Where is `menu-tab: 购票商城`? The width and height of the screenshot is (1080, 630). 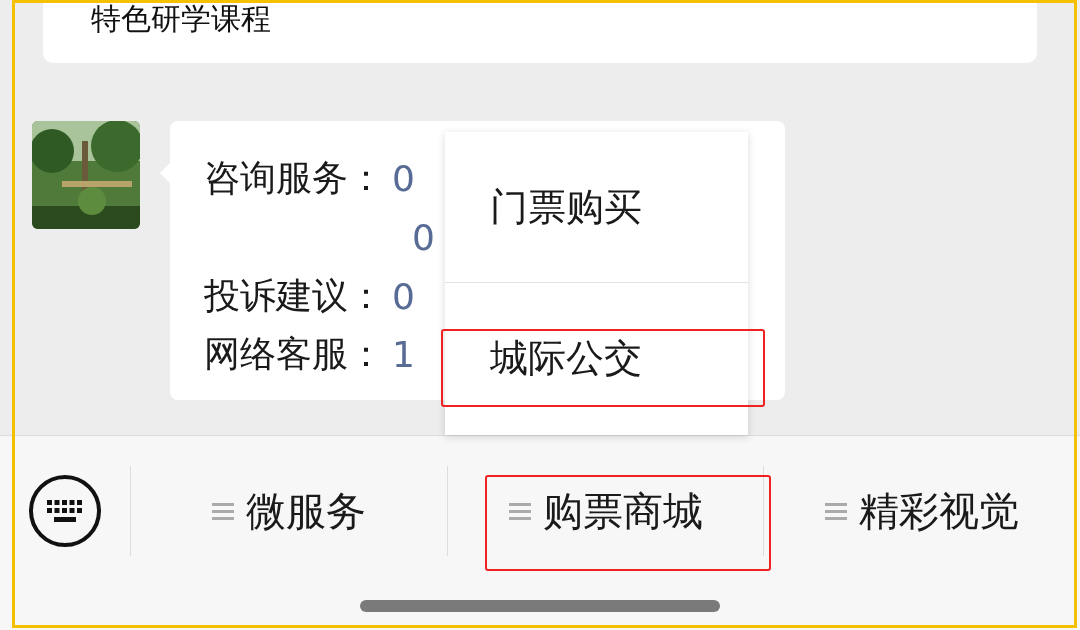
menu-tab: 购票商城 is located at coordinates (606, 511).